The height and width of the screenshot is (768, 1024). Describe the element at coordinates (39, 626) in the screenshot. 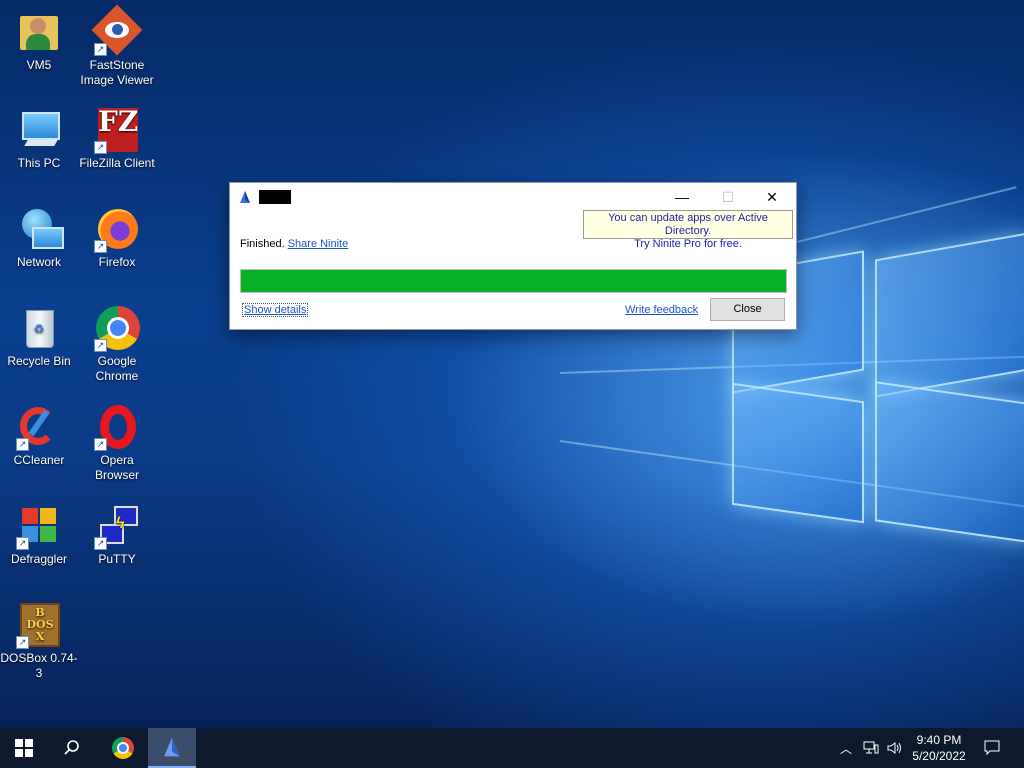

I see `dosbox-icon: B DOS X ↗` at that location.